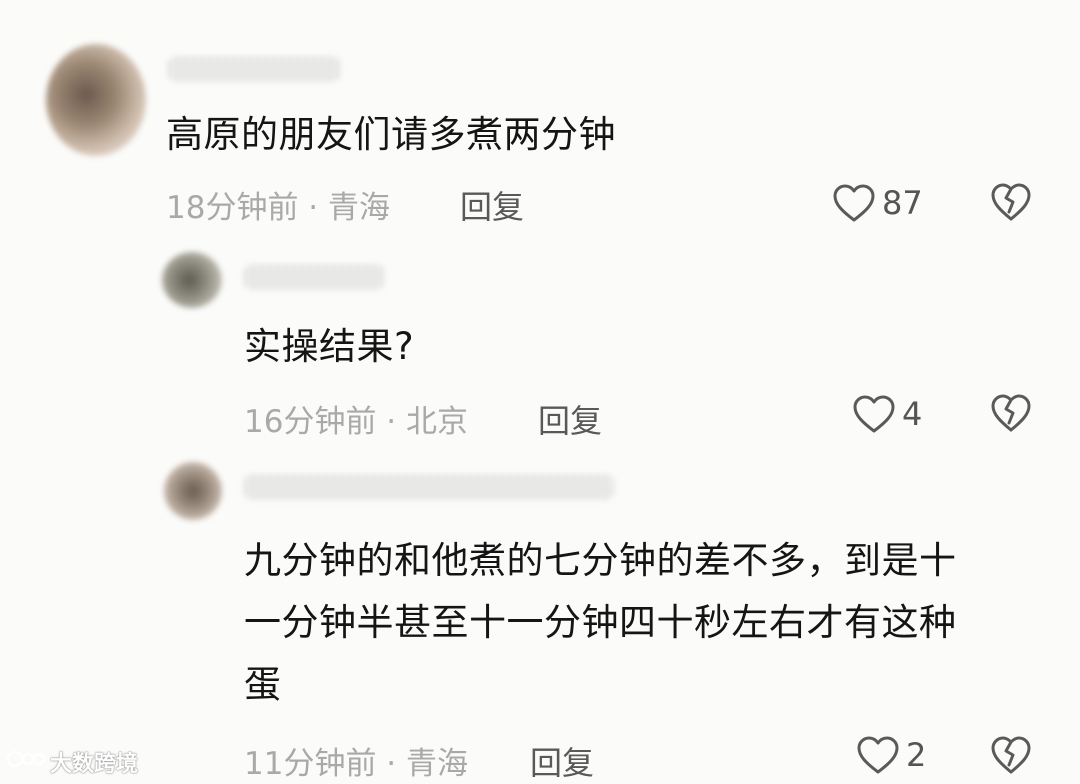 This screenshot has height=784, width=1080. What do you see at coordinates (329, 346) in the screenshot?
I see `comment-text: 实操结果?` at bounding box center [329, 346].